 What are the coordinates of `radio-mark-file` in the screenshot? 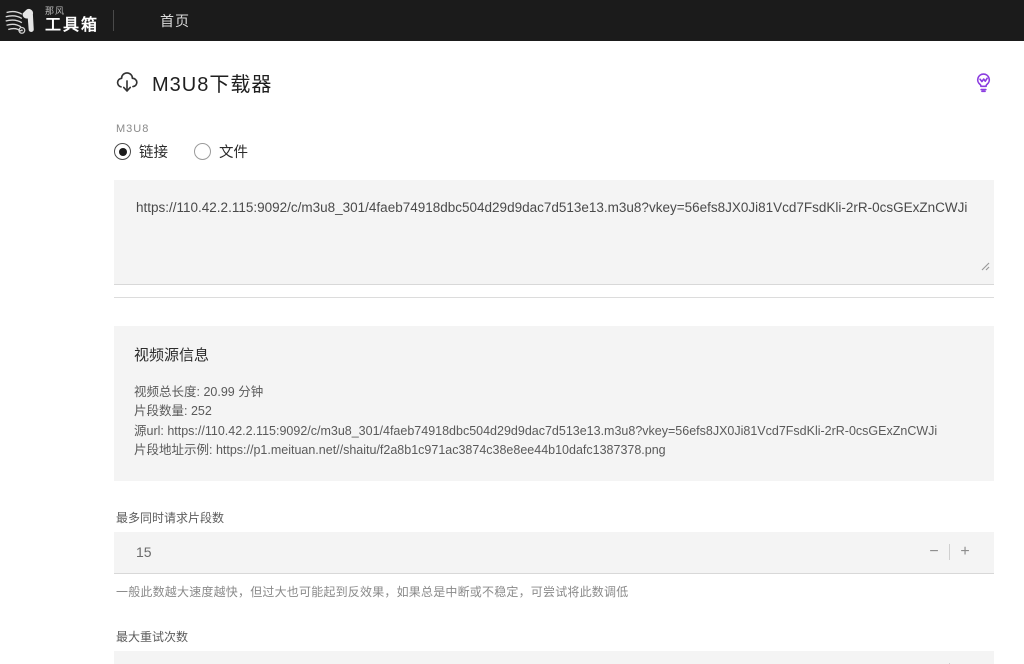 It's located at (202, 151).